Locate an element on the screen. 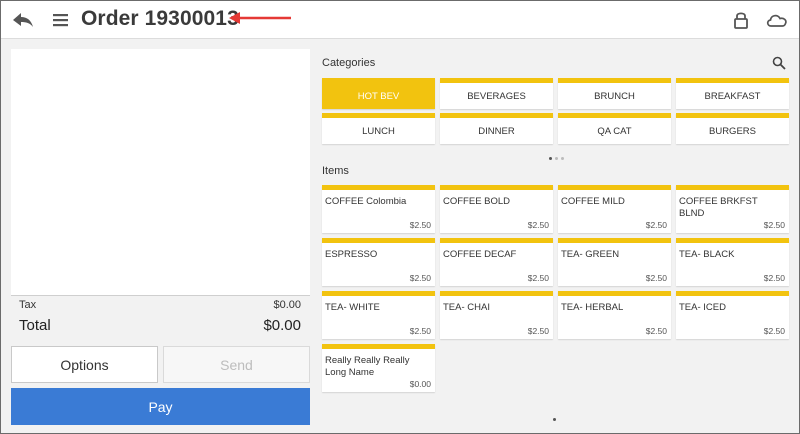 This screenshot has height=434, width=800. category-tile-qa-cat: QA CAT is located at coordinates (614, 128).